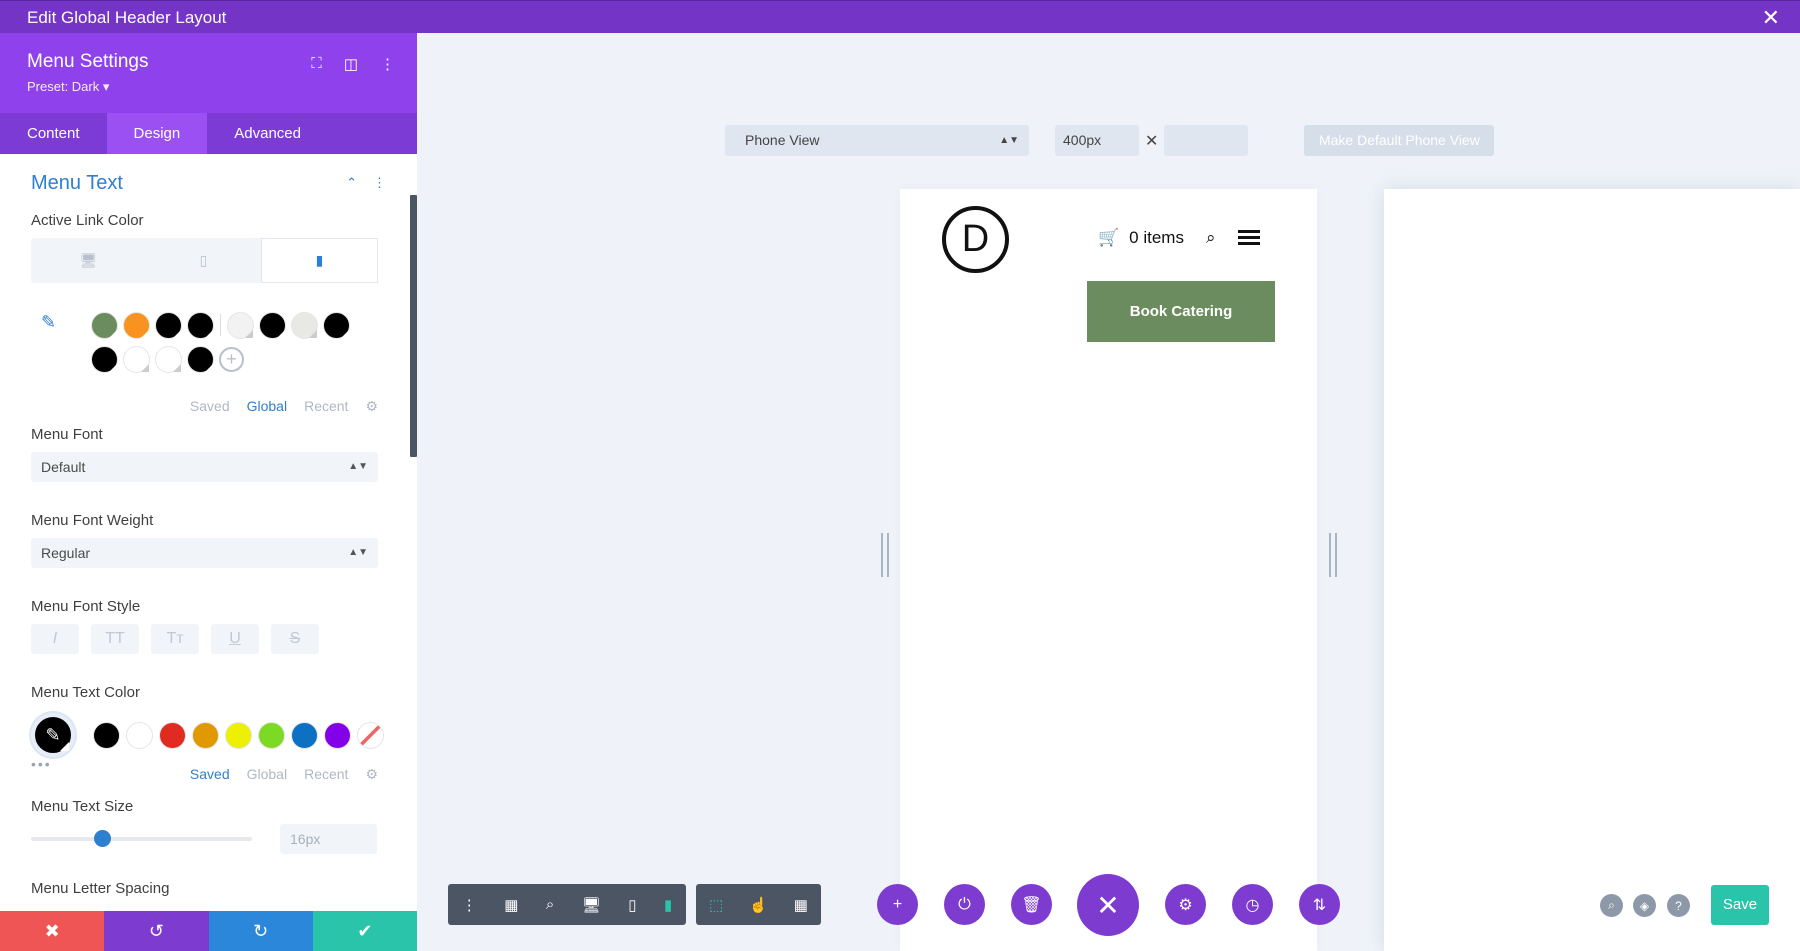  What do you see at coordinates (88, 260) in the screenshot?
I see `desktop-icon: 🖥` at bounding box center [88, 260].